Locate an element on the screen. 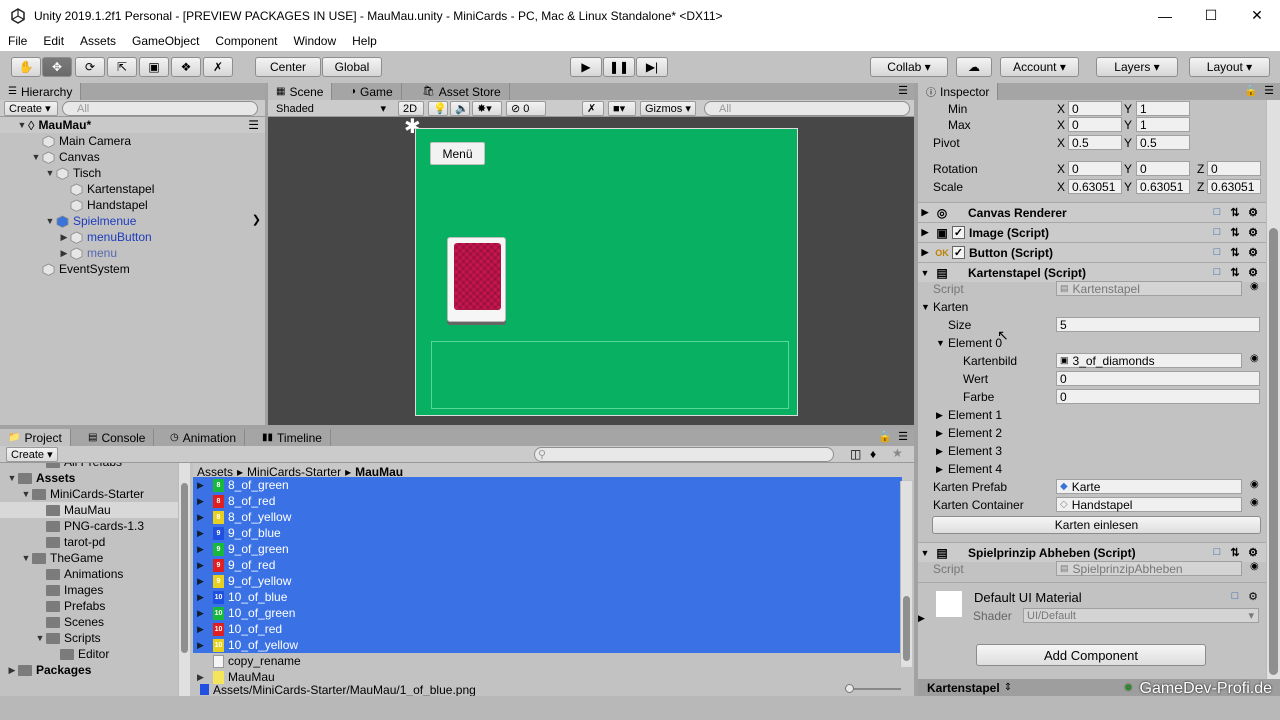  hierarchy-item: ▼ Canvas is located at coordinates (132, 157).